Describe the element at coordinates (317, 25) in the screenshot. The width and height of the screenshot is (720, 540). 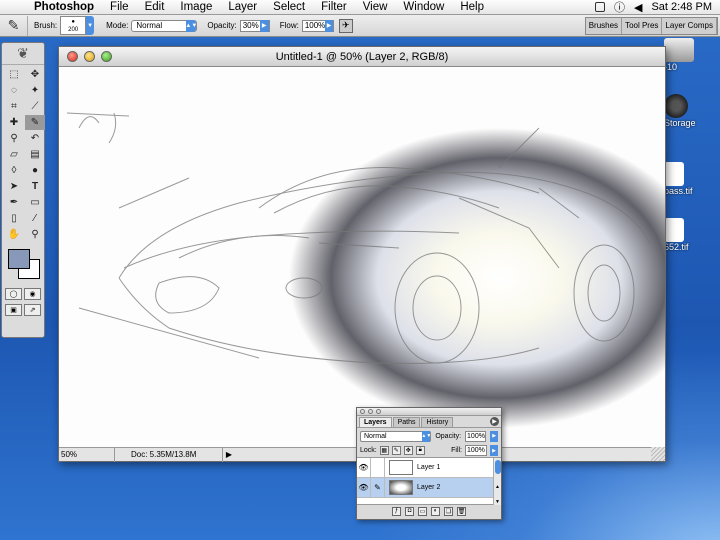
I see `flow-field: 100% ▶` at that location.